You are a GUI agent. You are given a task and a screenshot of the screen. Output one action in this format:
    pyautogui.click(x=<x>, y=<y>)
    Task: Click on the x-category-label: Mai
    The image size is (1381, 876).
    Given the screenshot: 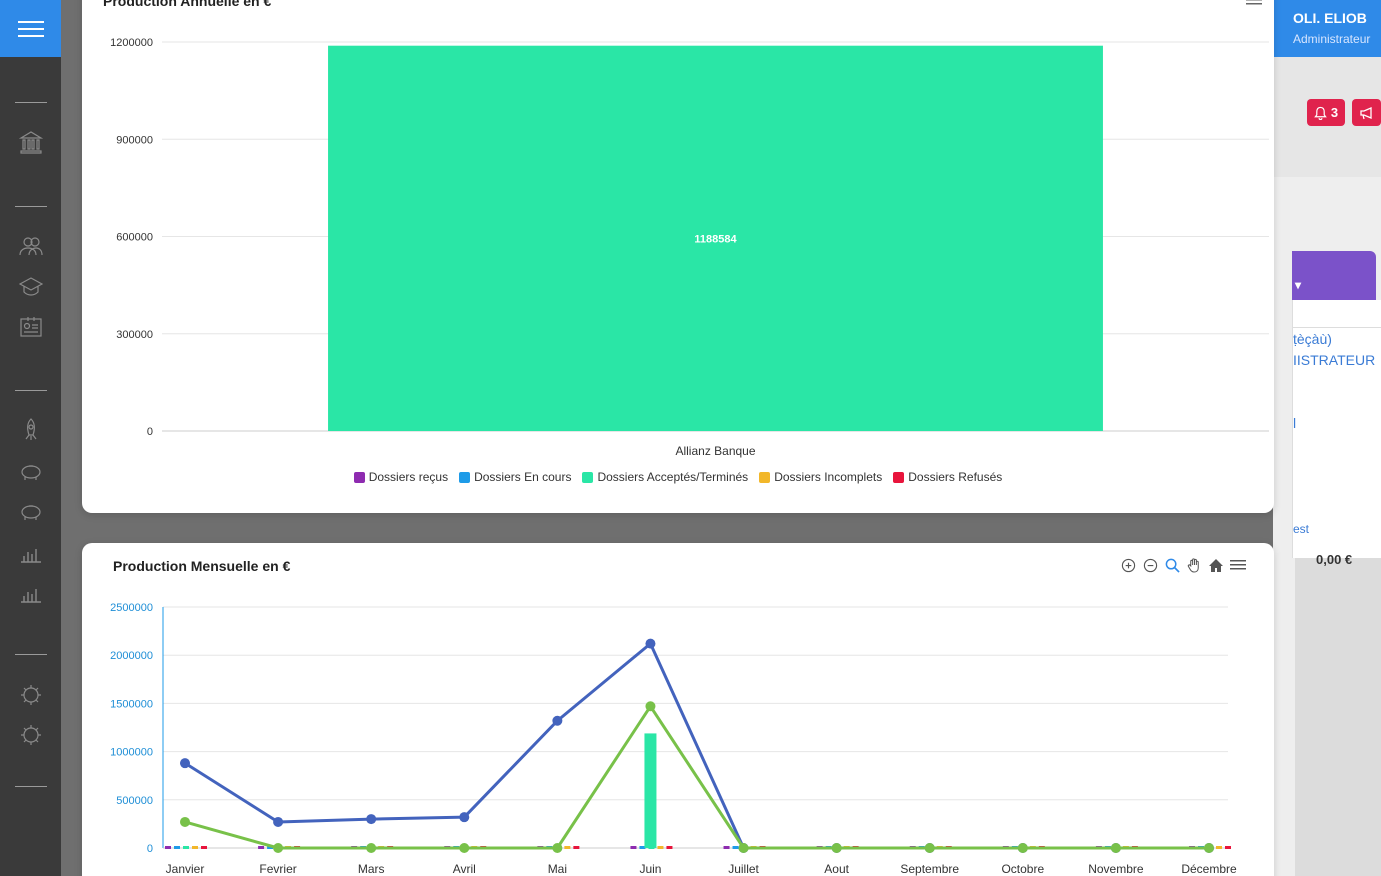 What is the action you would take?
    pyautogui.click(x=557, y=869)
    